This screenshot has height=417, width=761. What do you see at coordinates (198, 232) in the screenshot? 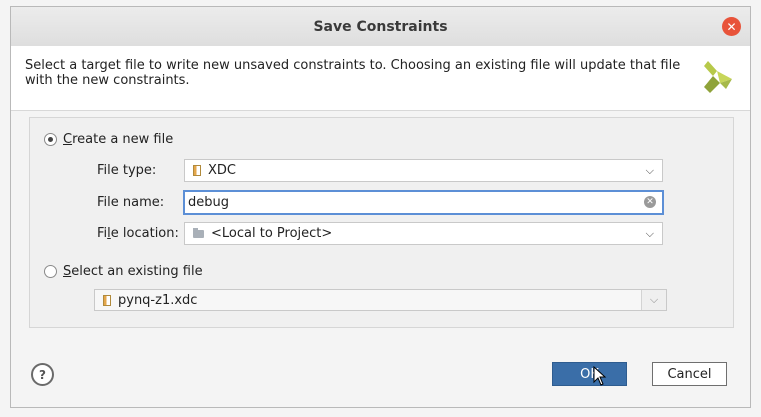
I see `folder-icon` at bounding box center [198, 232].